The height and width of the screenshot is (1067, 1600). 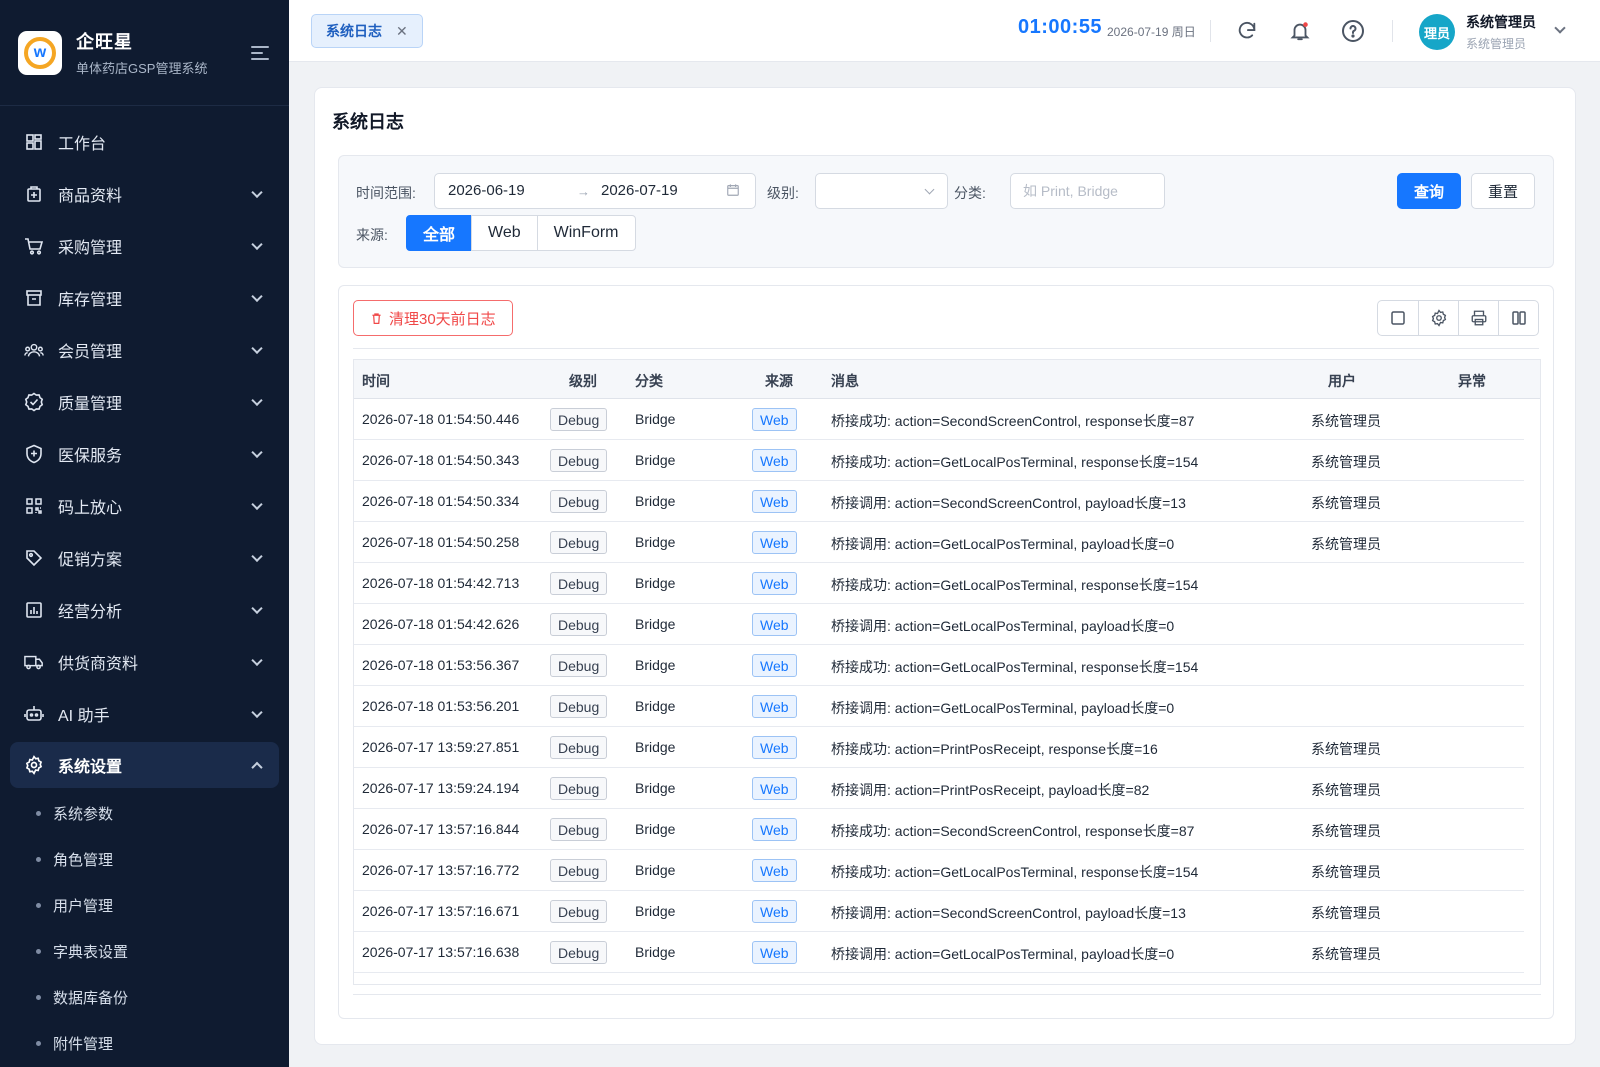 What do you see at coordinates (257, 767) in the screenshot?
I see `chevron-up-icon` at bounding box center [257, 767].